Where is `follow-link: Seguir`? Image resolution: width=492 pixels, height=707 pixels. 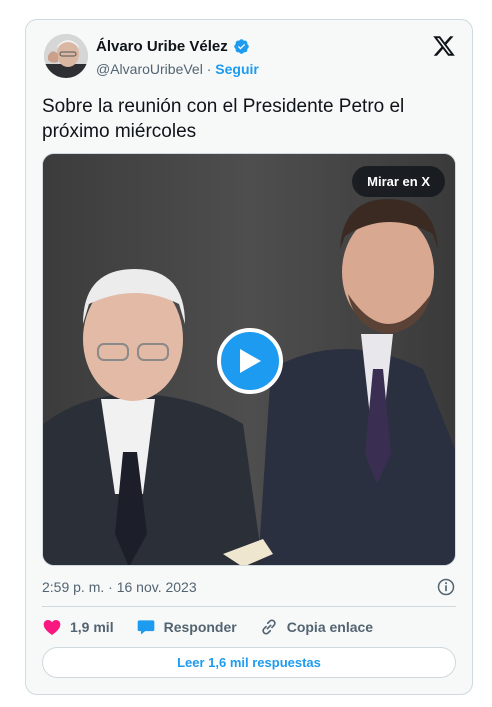 follow-link: Seguir is located at coordinates (237, 69).